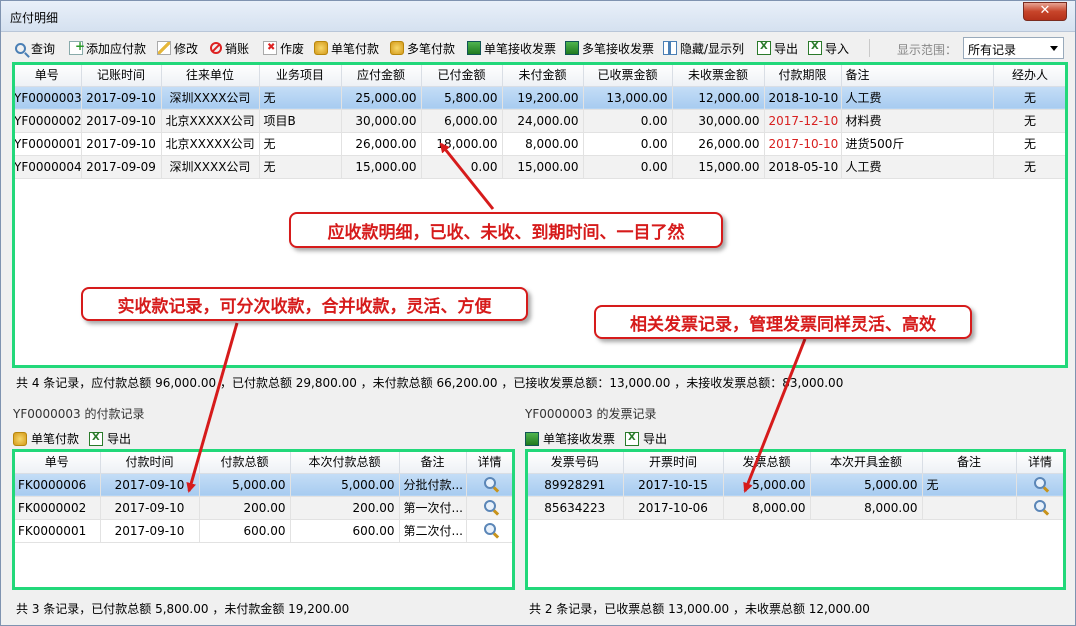 Image resolution: width=1076 pixels, height=626 pixels. I want to click on void-button: 作废, so click(283, 48).